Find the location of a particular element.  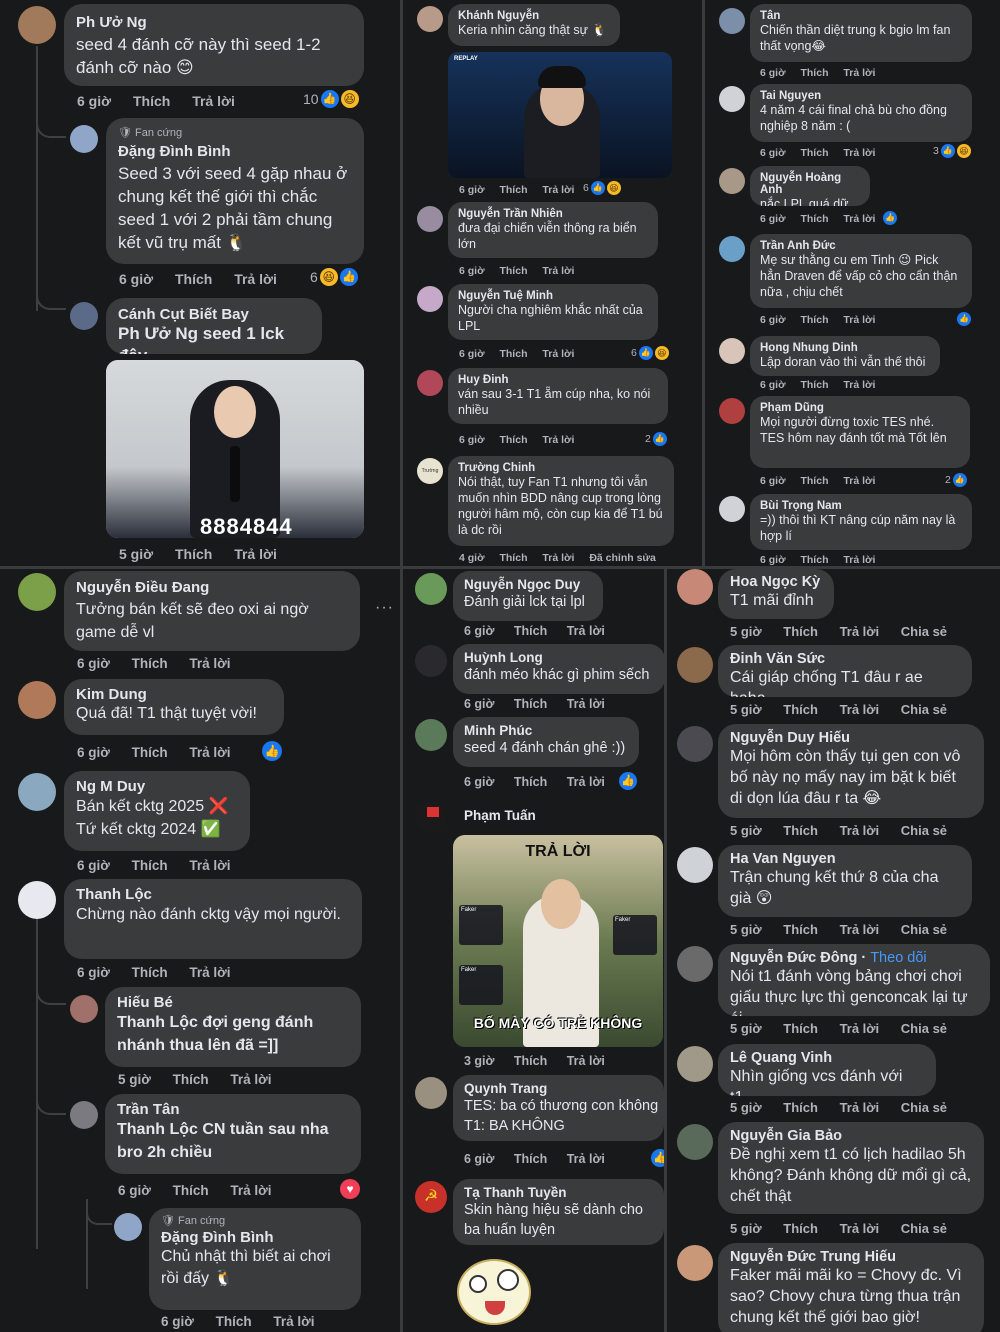

comment-author: Nguyễn Tuệ Minh is located at coordinates (553, 296).